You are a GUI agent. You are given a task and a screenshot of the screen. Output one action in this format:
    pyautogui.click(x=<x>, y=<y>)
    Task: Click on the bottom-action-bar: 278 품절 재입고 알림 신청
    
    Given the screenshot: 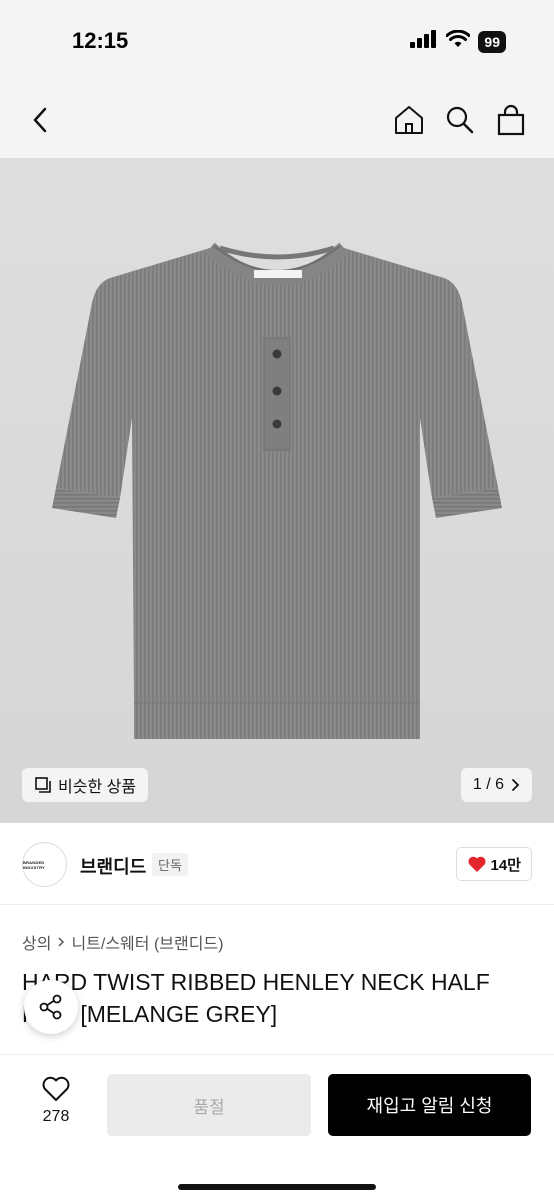 What is the action you would take?
    pyautogui.click(x=277, y=1127)
    